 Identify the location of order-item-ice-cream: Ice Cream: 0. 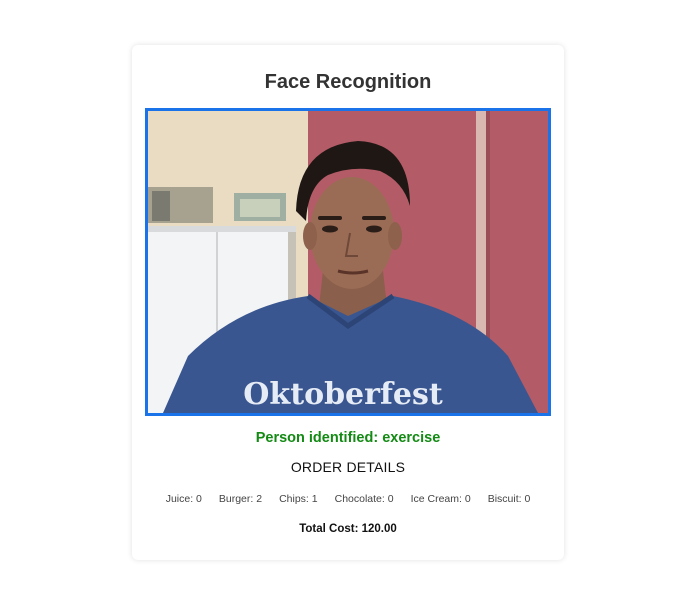
(440, 499).